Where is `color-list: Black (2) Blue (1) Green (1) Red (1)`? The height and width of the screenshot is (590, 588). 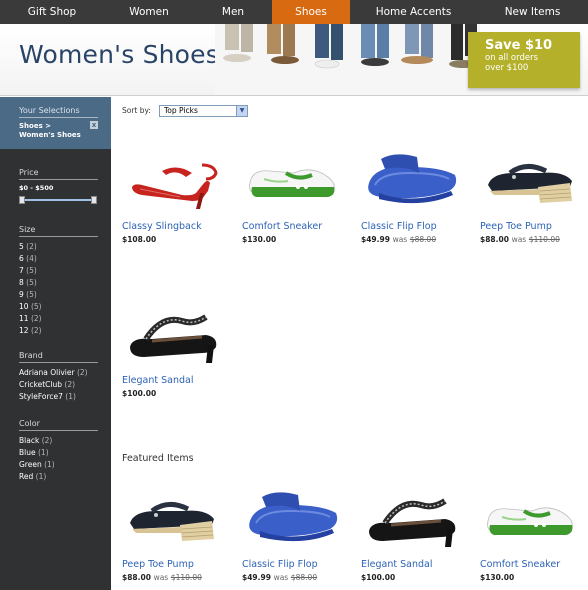
color-list: Black (2) Blue (1) Green (1) Red (1) is located at coordinates (58, 459).